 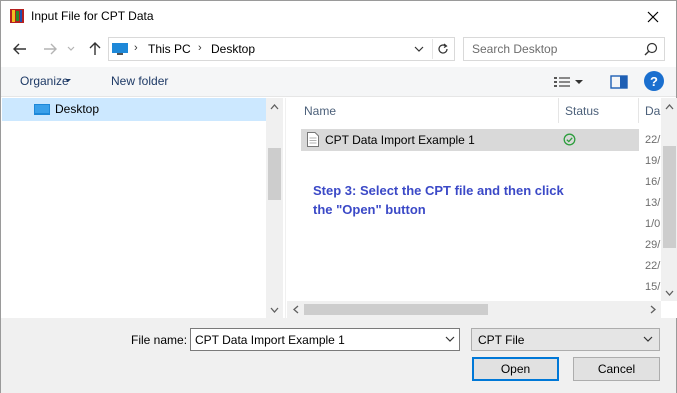 What do you see at coordinates (515, 49) in the screenshot?
I see `search-placeholder: Search Desktop` at bounding box center [515, 49].